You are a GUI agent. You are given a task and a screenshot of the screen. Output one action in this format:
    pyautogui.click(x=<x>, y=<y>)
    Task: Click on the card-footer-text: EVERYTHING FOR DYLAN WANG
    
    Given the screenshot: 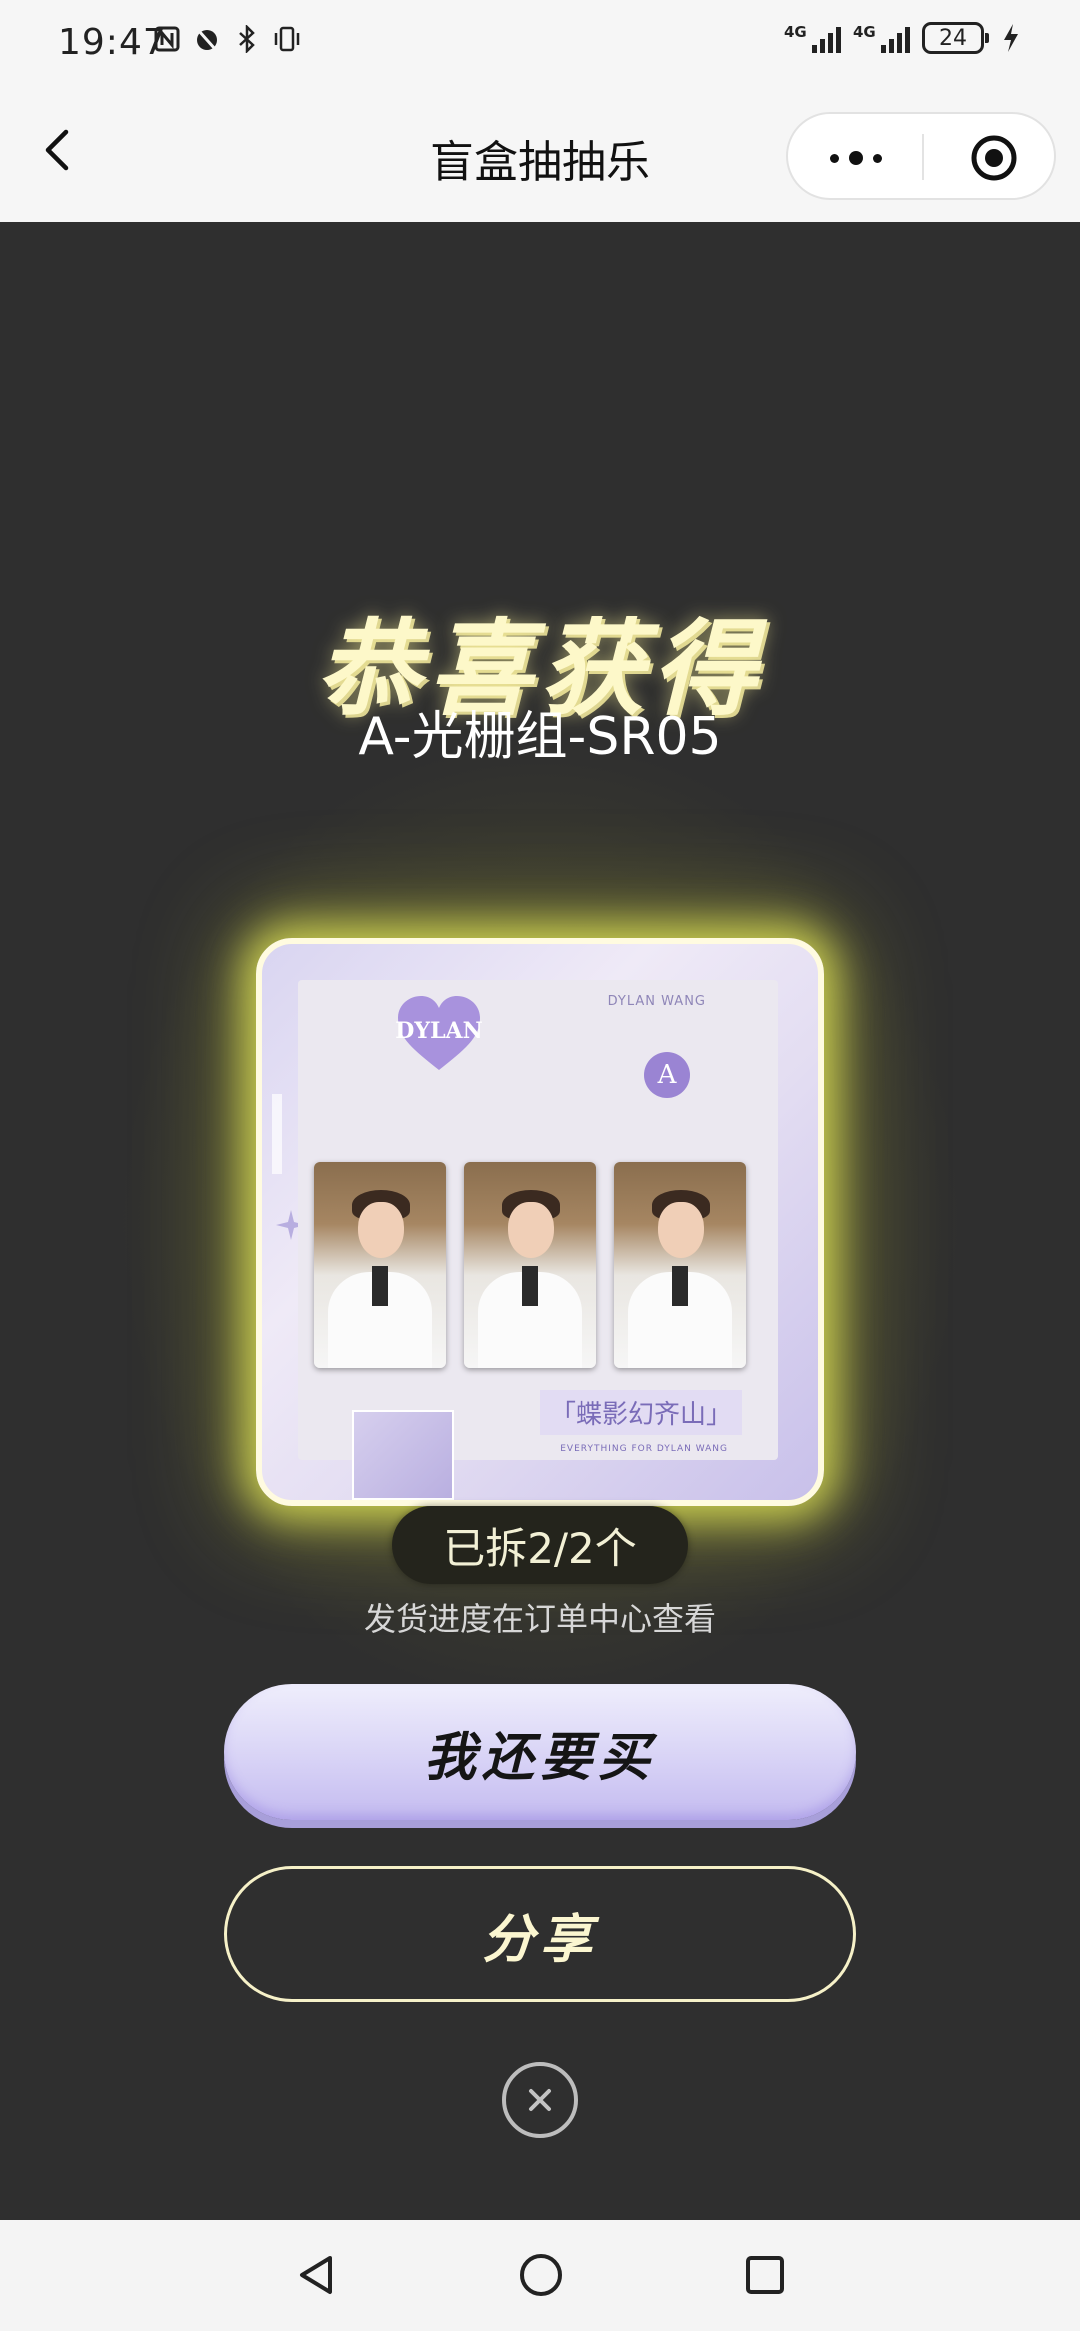 What is the action you would take?
    pyautogui.click(x=644, y=1449)
    